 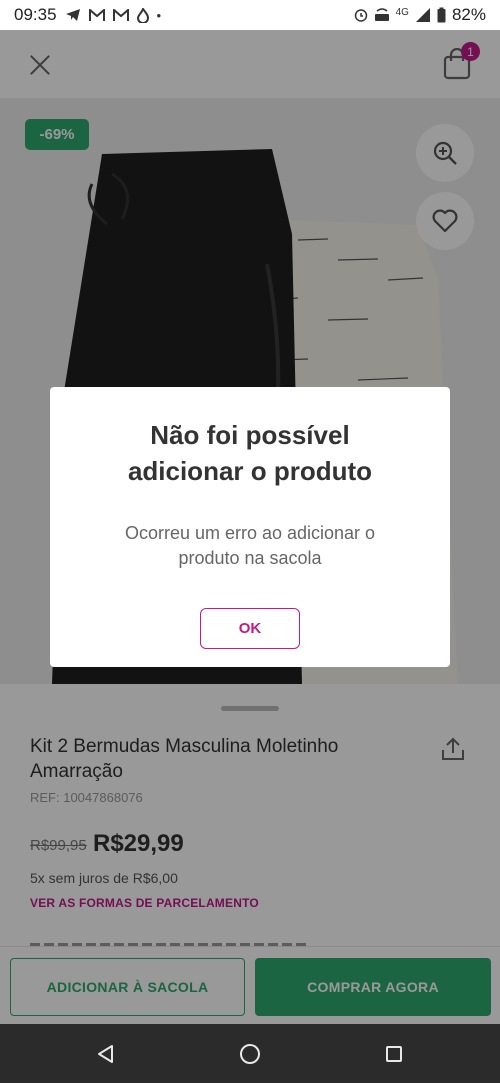 What do you see at coordinates (96, 14) in the screenshot?
I see `gmail-icon` at bounding box center [96, 14].